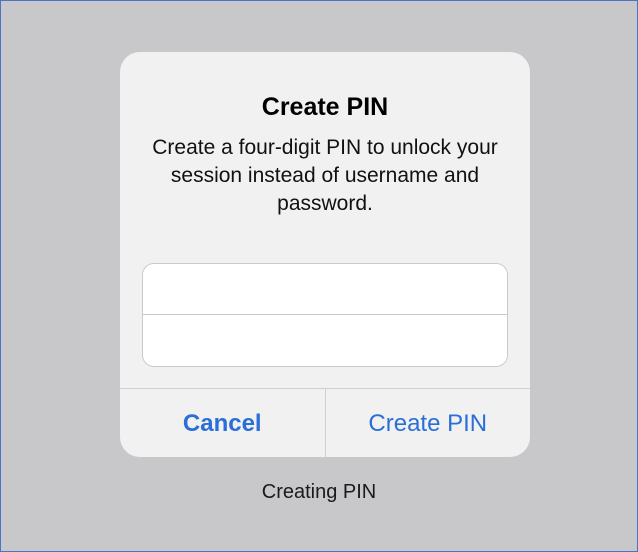 This screenshot has height=552, width=638. What do you see at coordinates (319, 492) in the screenshot?
I see `caption-text: Creating PIN` at bounding box center [319, 492].